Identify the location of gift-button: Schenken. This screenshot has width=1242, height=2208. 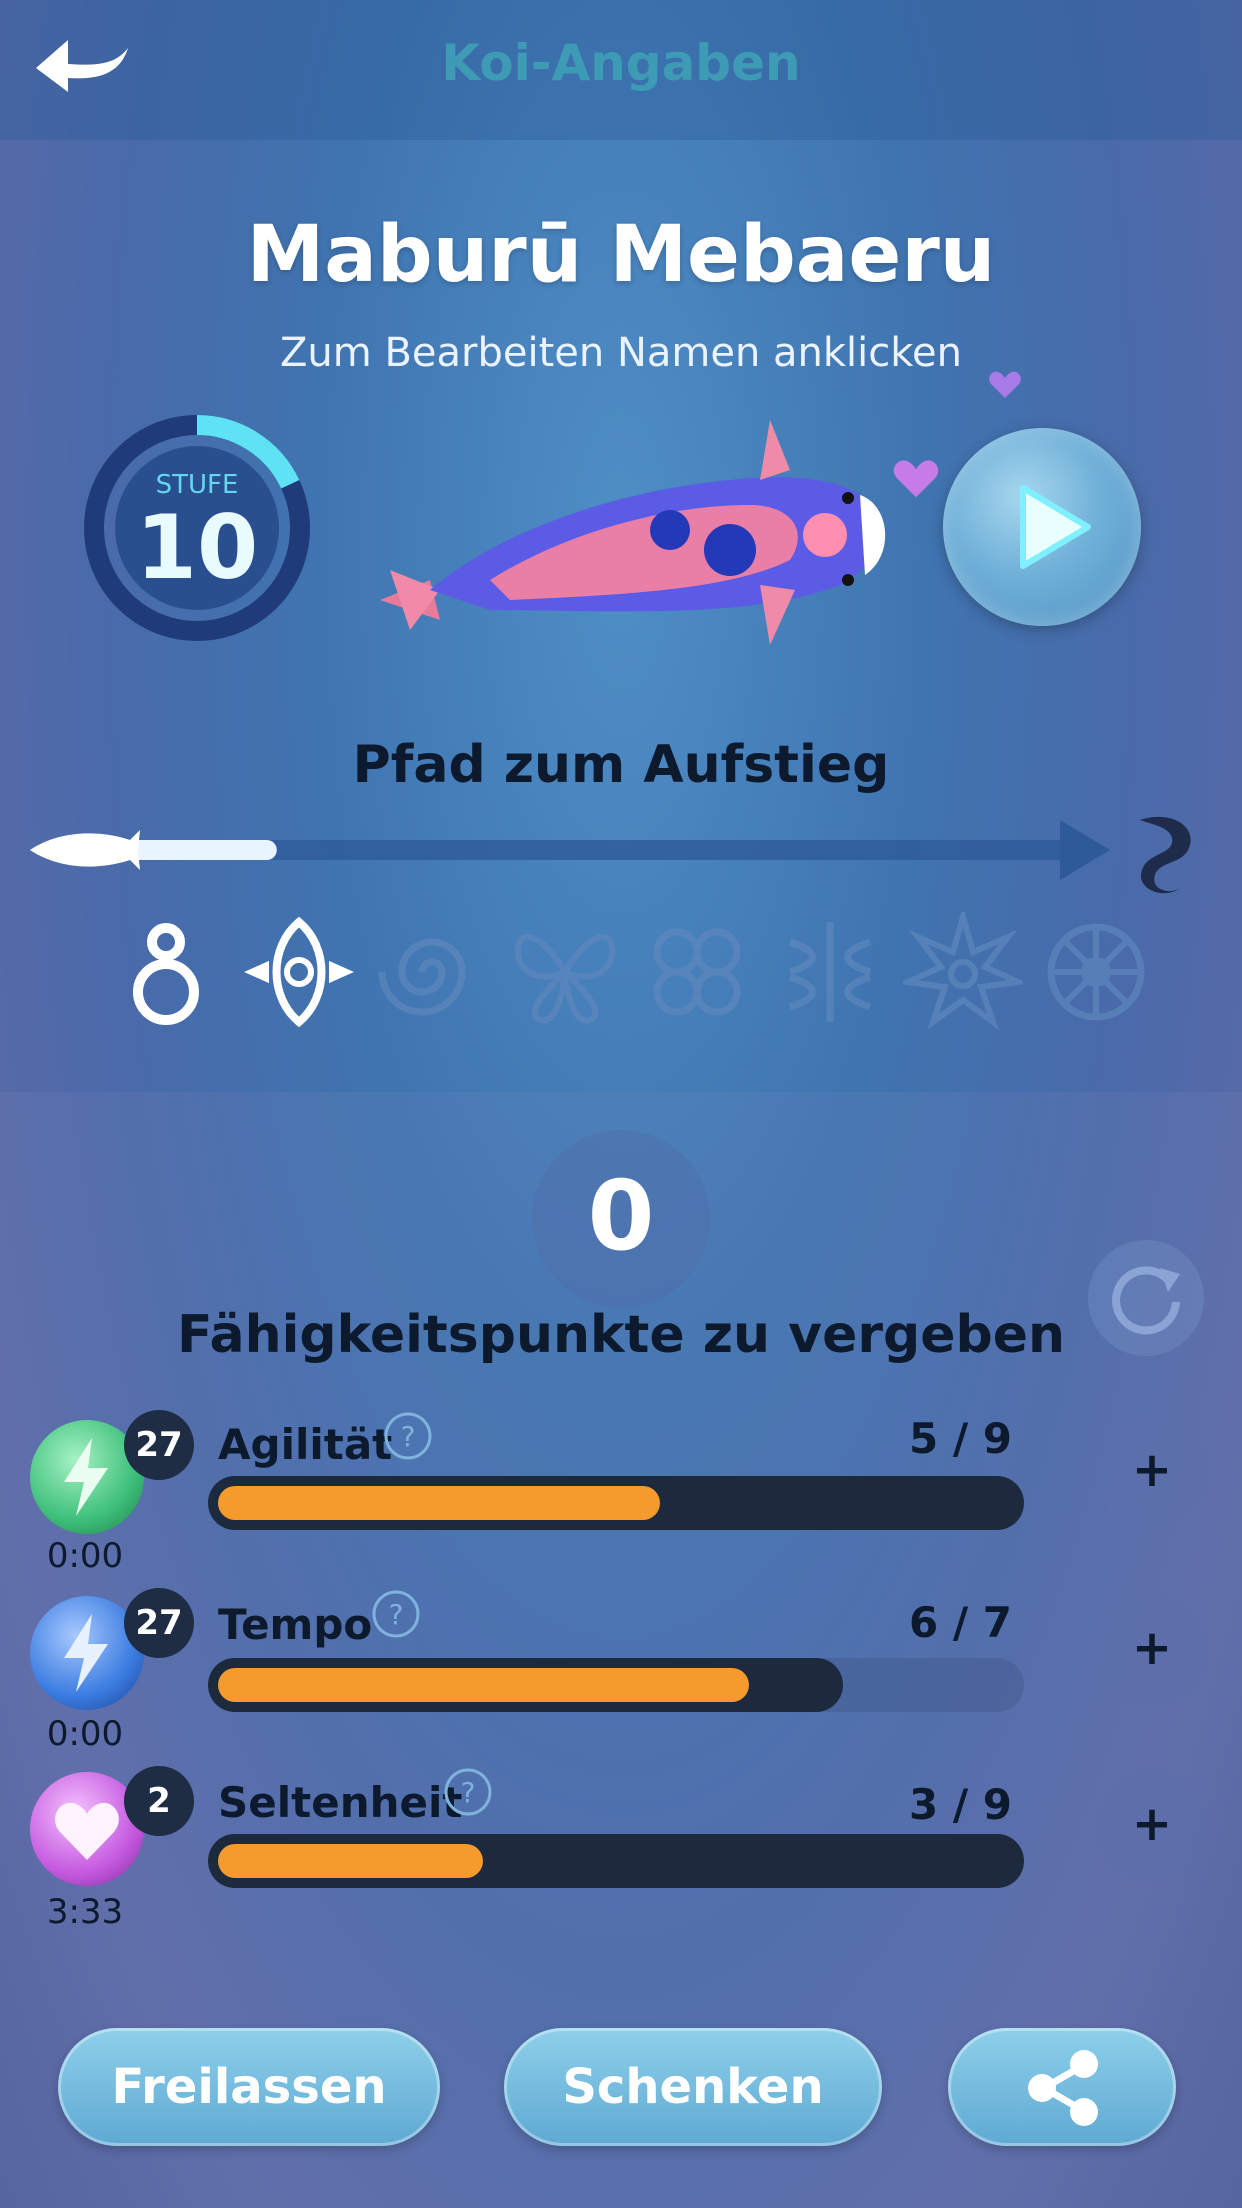
(693, 2087).